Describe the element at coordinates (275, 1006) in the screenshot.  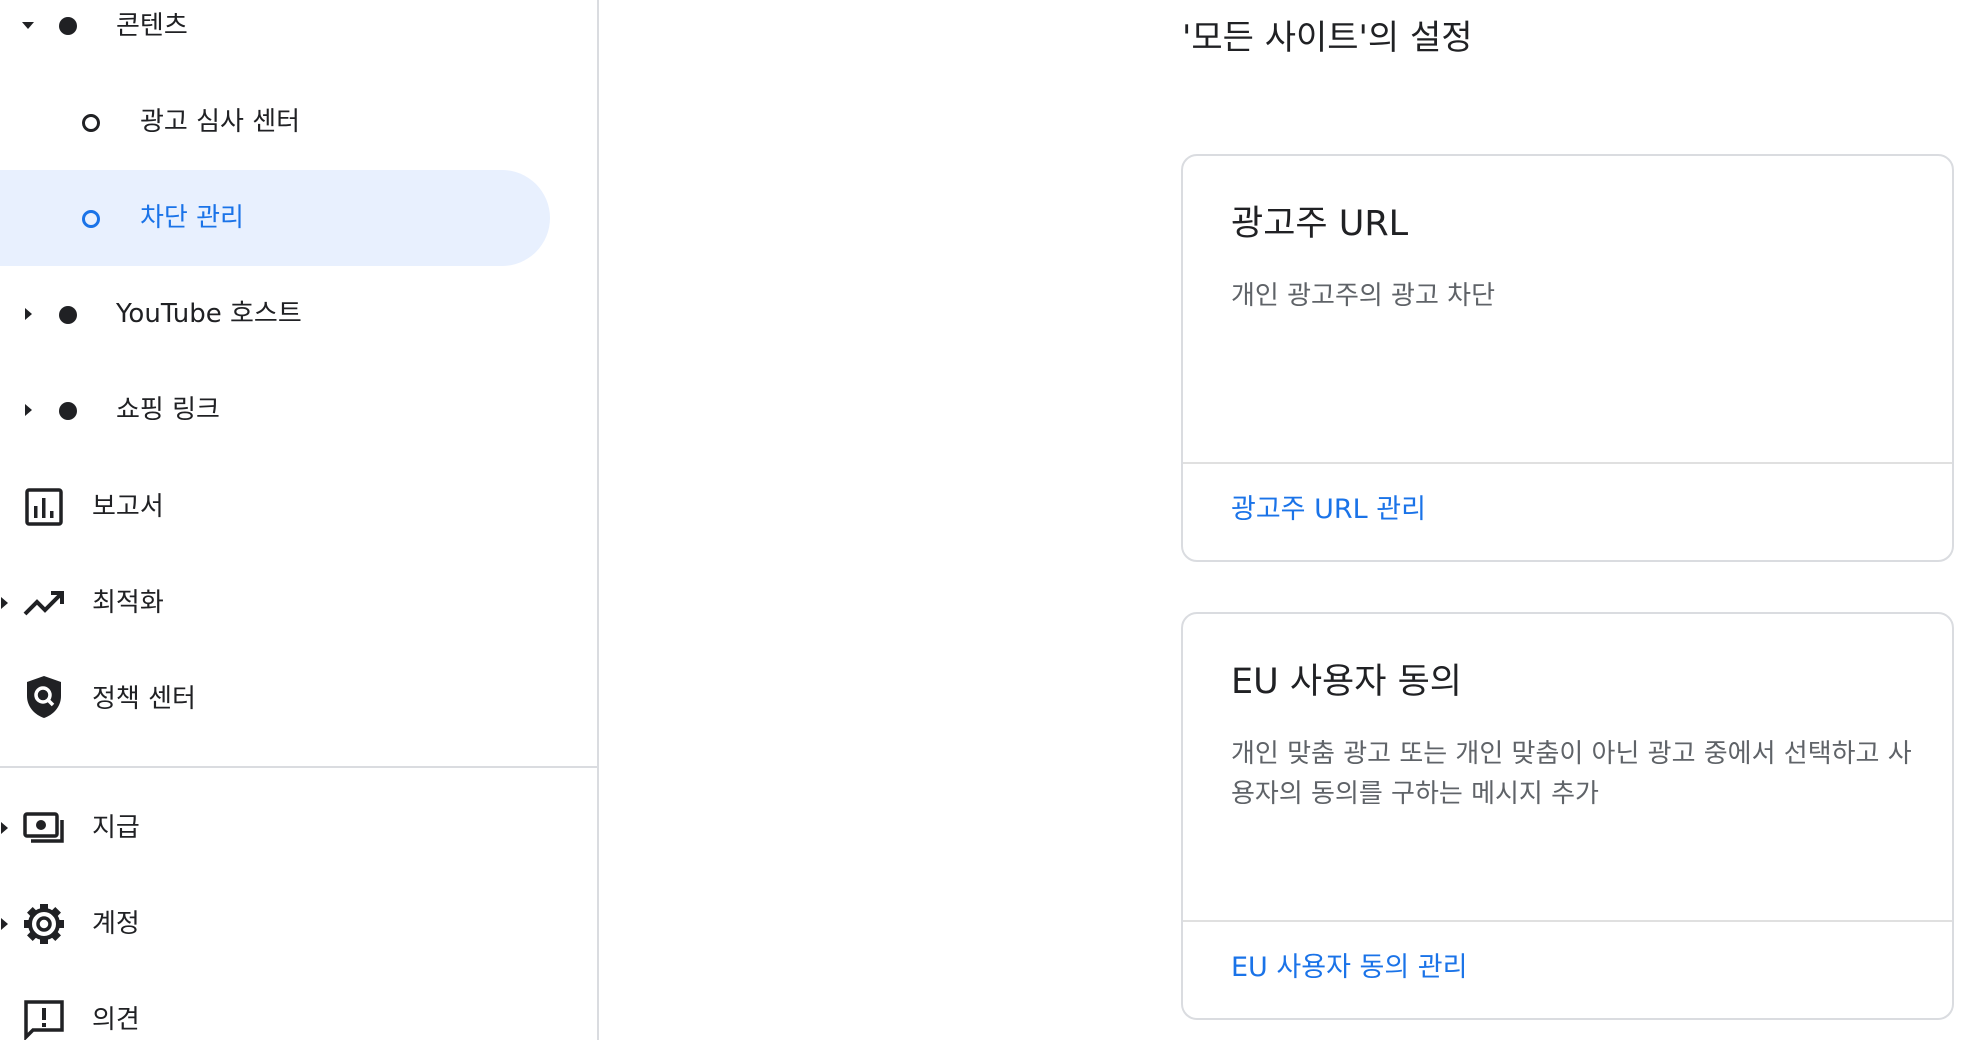
I see `sidebar-item-feedback: 의견` at that location.